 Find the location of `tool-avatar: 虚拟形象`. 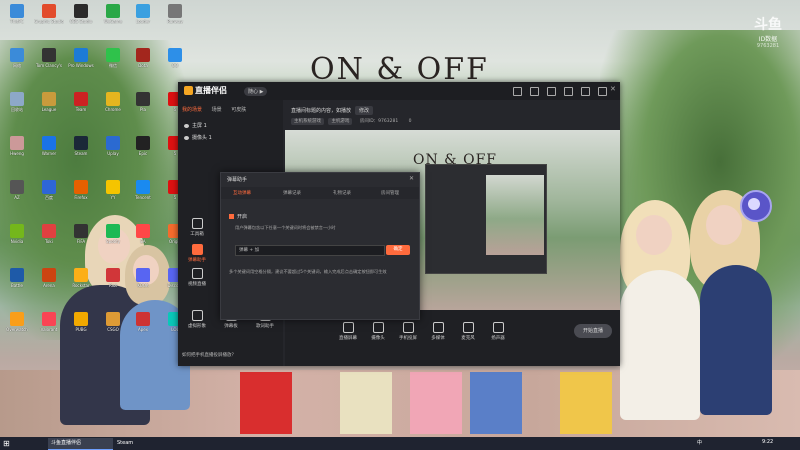

tool-avatar: 虚拟形象 is located at coordinates (197, 319).